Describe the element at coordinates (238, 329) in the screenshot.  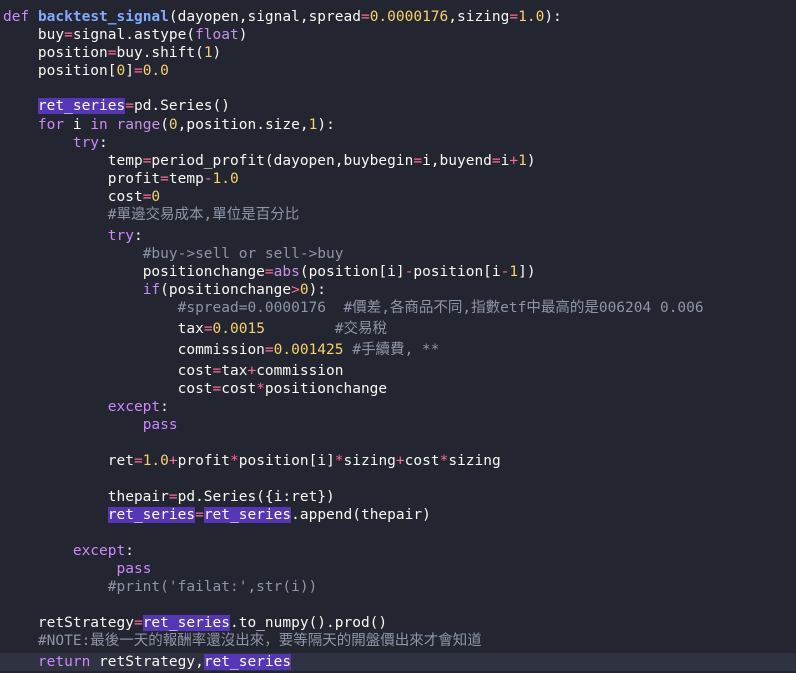
I see `code-token: 0.0015` at that location.